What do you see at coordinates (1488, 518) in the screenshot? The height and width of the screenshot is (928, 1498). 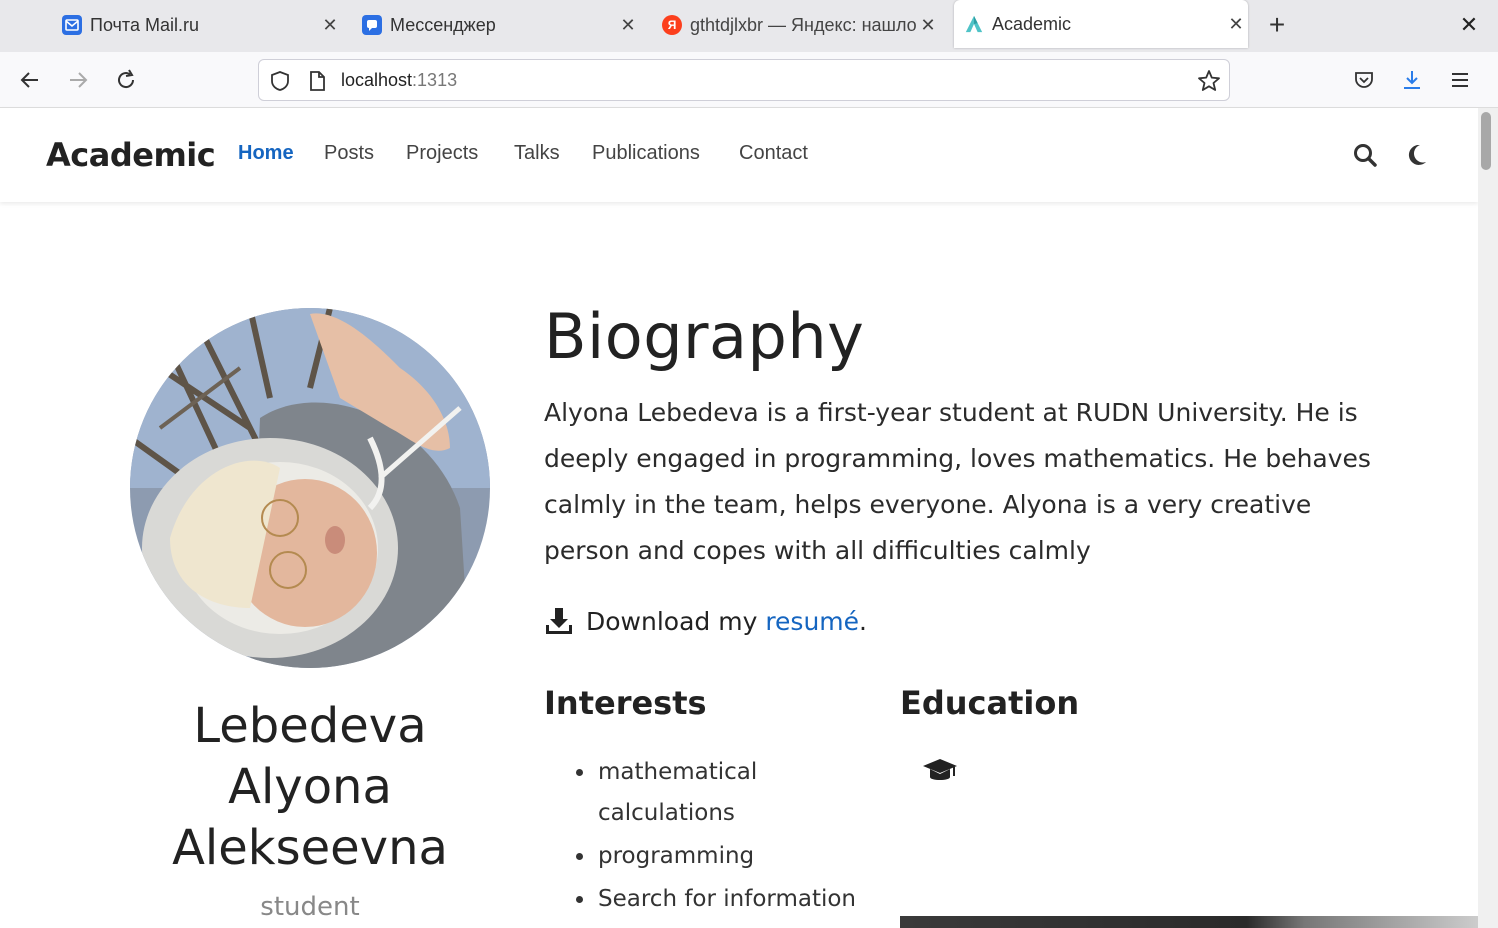 I see `page-scrollbar` at bounding box center [1488, 518].